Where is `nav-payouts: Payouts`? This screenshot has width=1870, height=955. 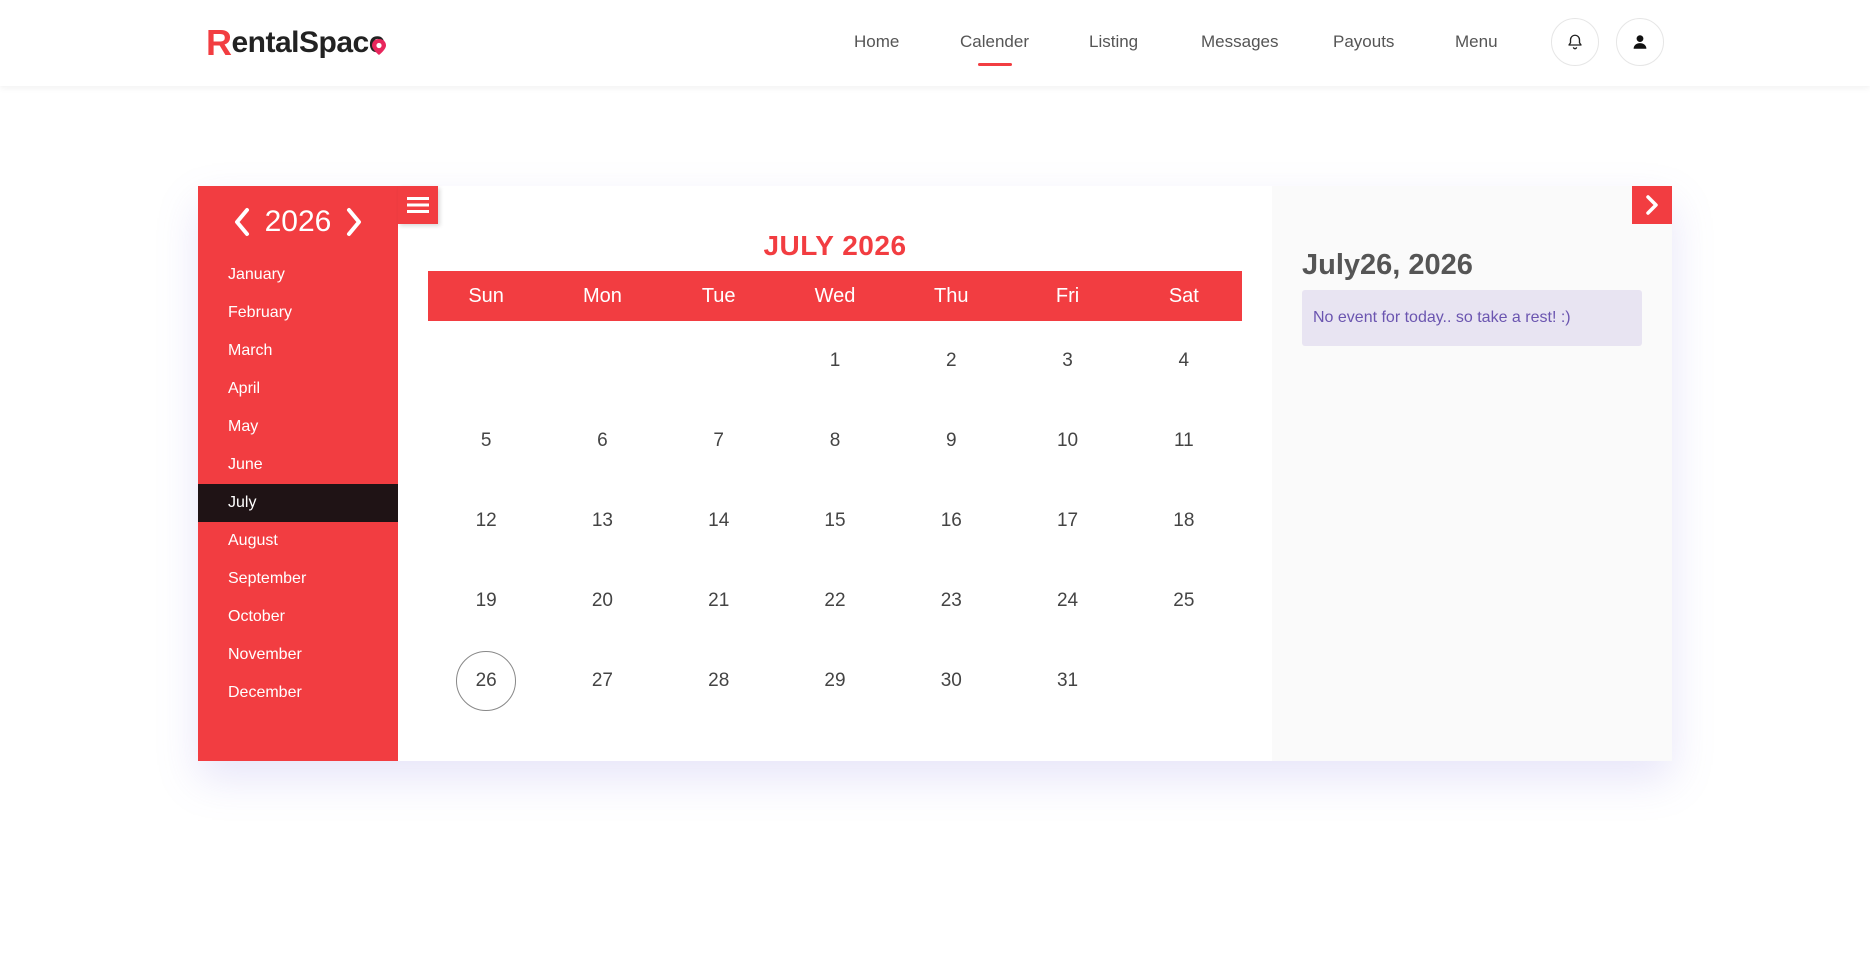 nav-payouts: Payouts is located at coordinates (1363, 42).